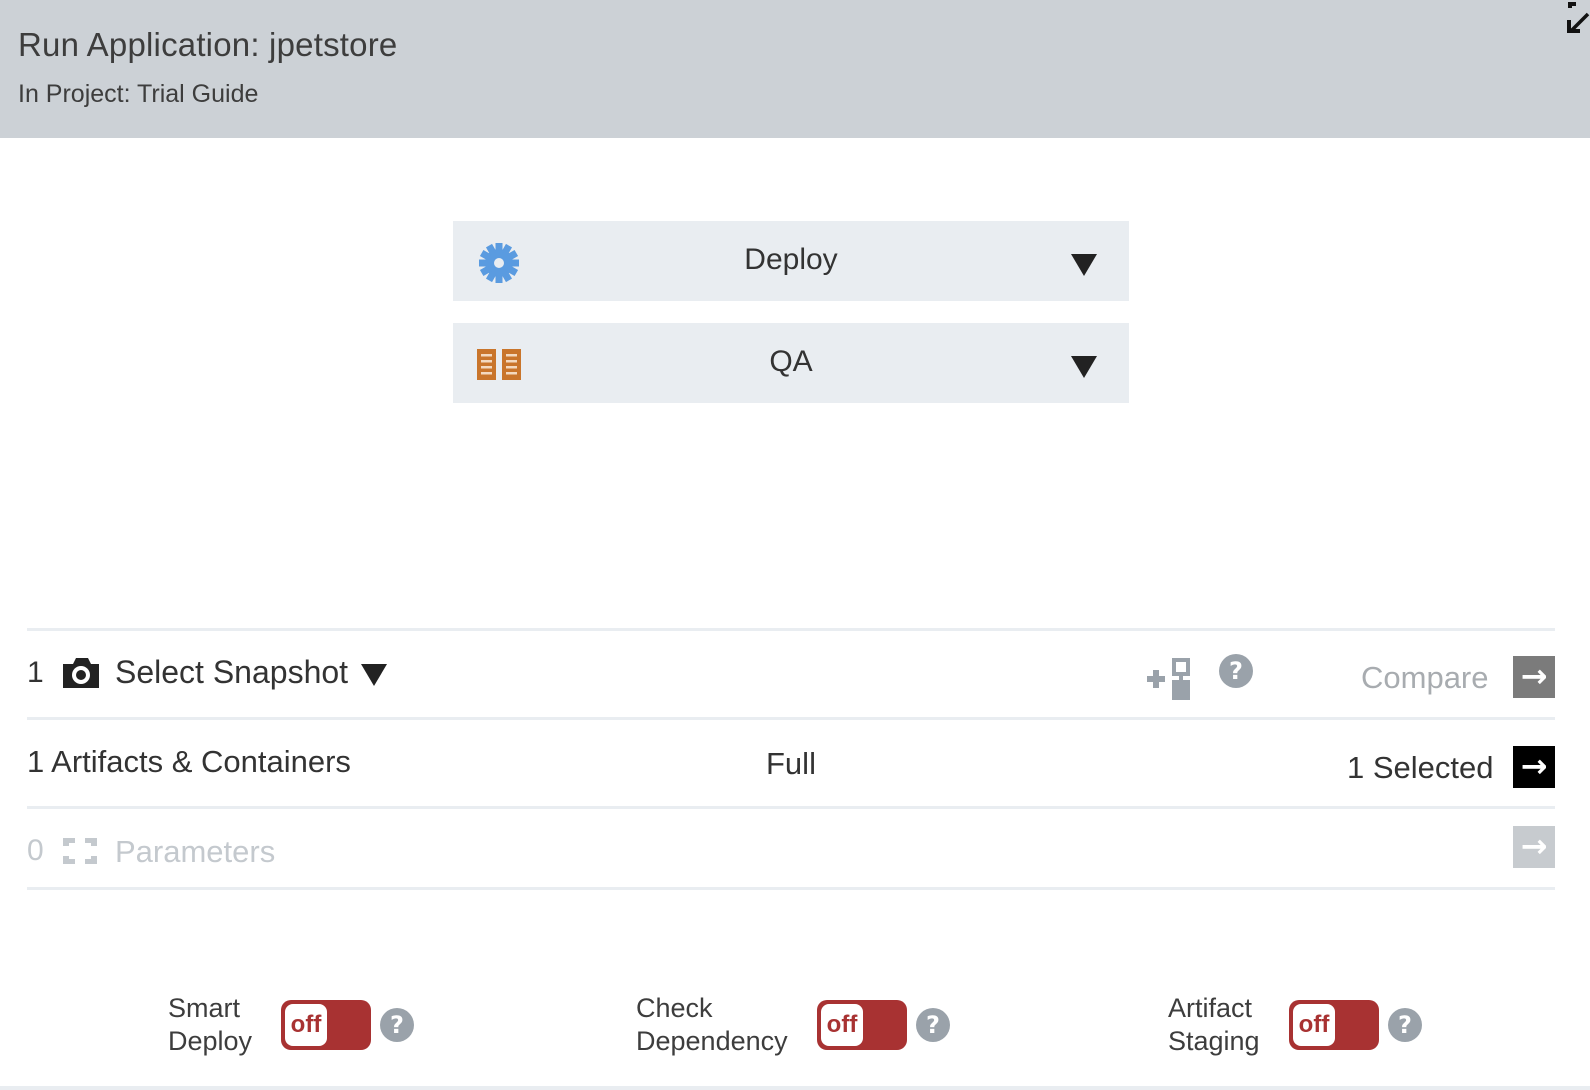  I want to click on check-dependency-help-icon: ?, so click(933, 1025).